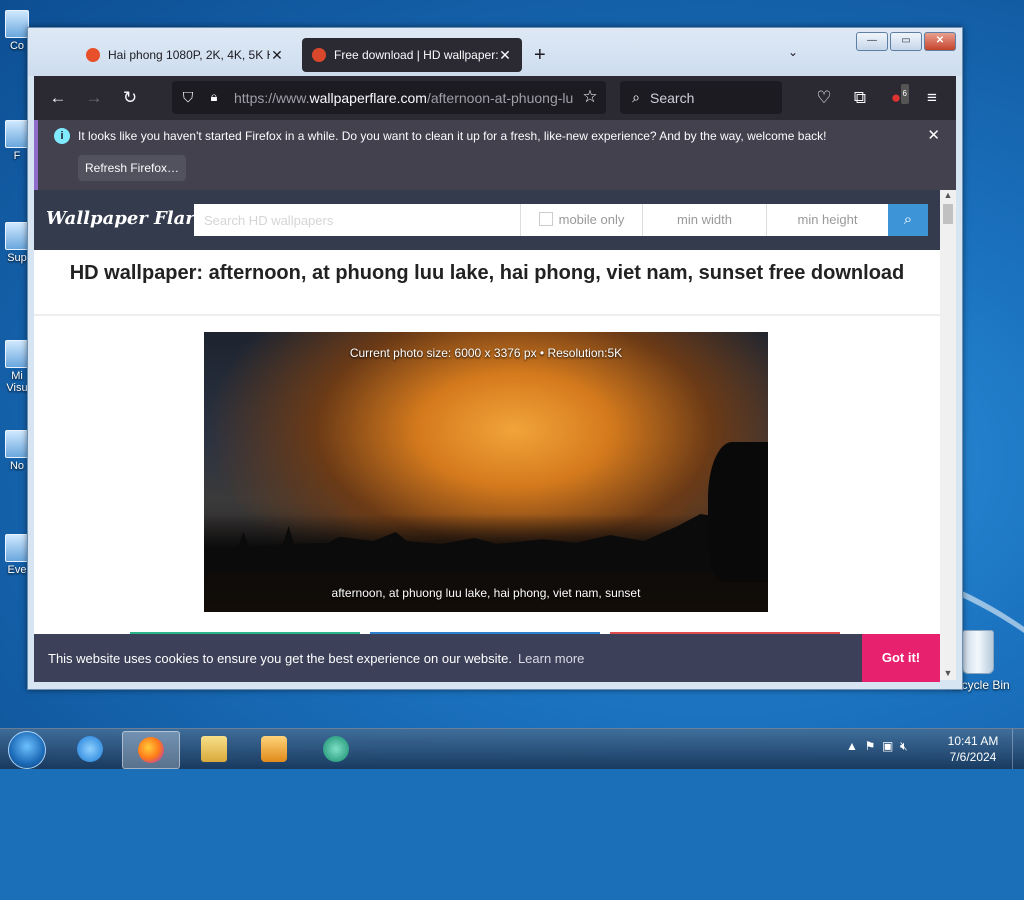  Describe the element at coordinates (897, 96) in the screenshot. I see `ublock-extension-icon: ● 6` at that location.